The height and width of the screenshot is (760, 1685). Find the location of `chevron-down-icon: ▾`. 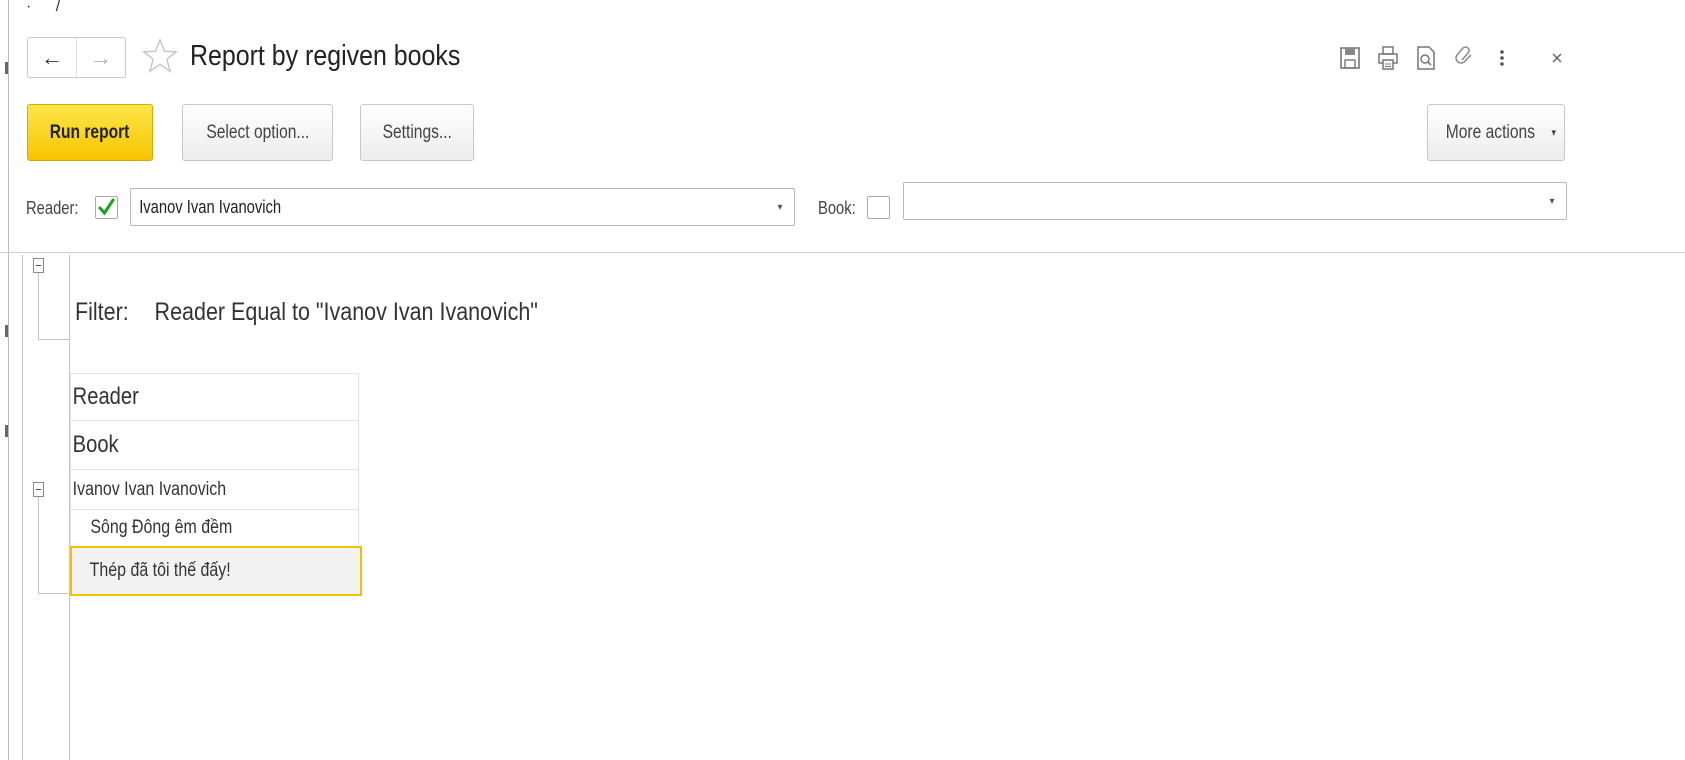

chevron-down-icon: ▾ is located at coordinates (1553, 133).